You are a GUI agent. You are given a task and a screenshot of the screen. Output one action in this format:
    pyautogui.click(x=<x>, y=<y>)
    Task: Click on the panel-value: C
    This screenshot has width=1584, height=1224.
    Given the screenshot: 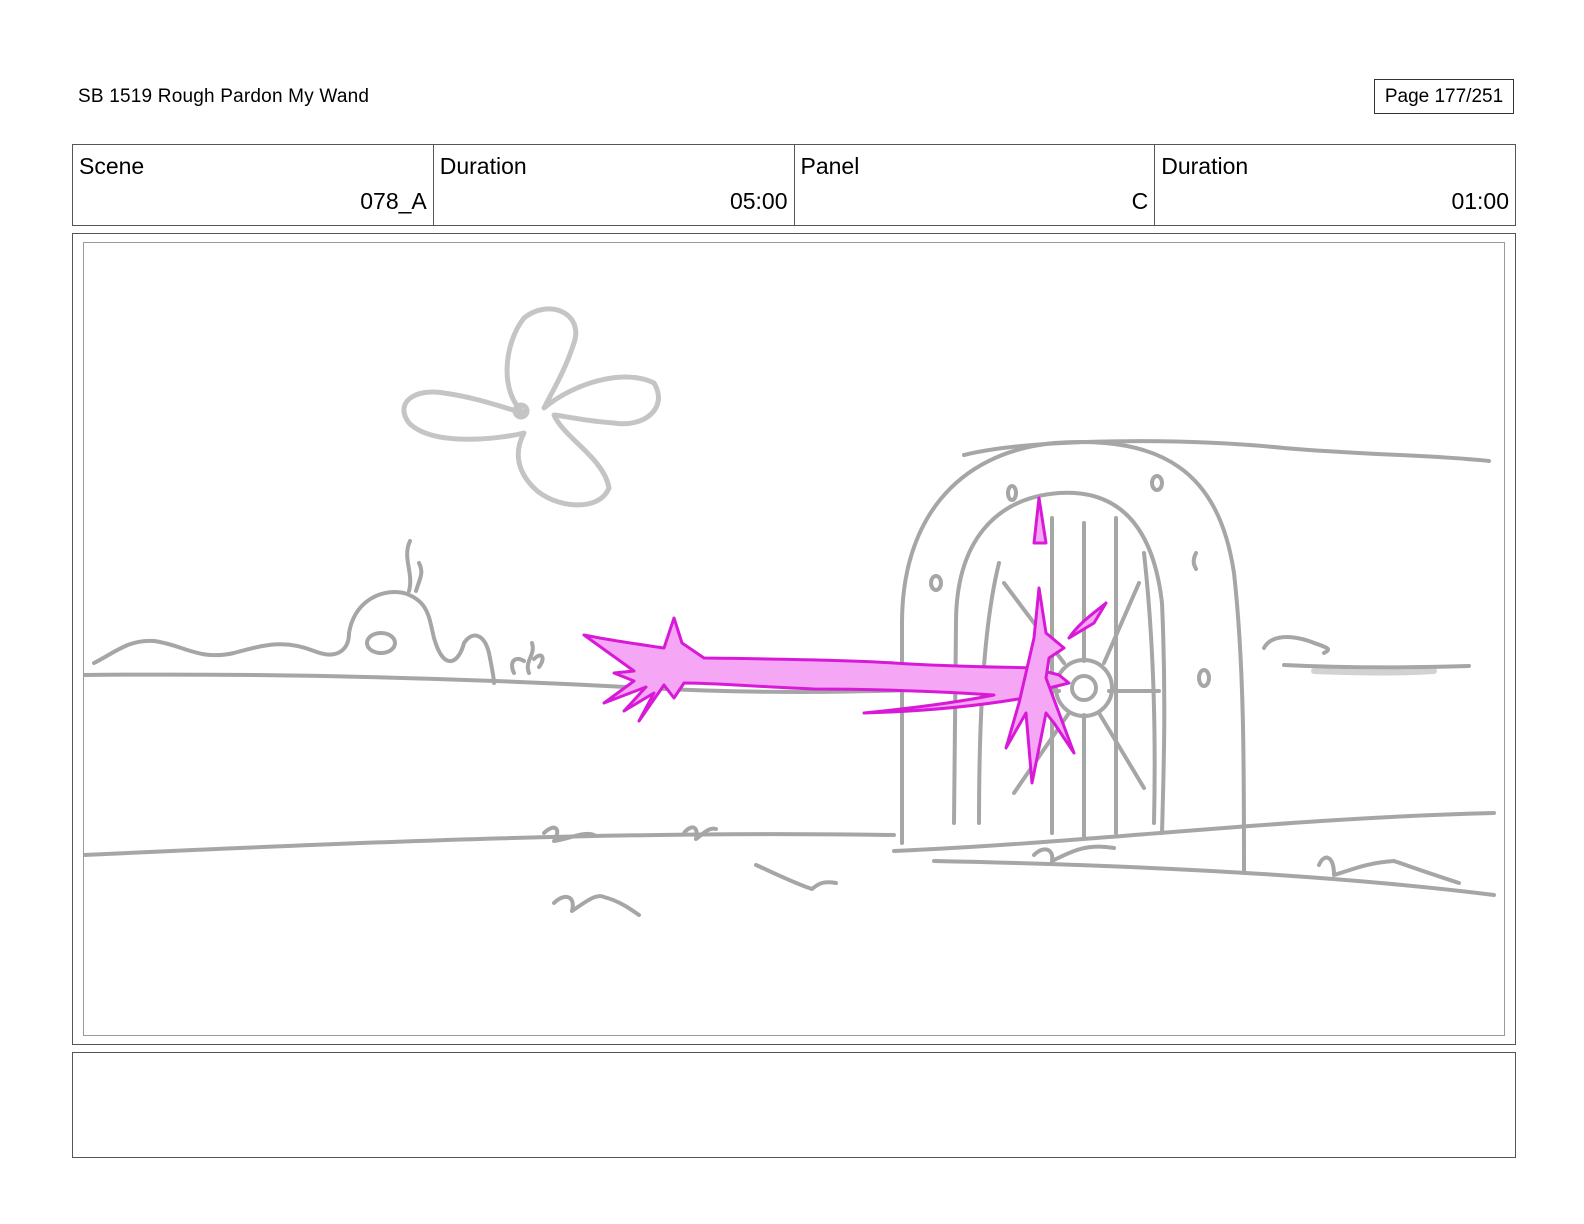 What is the action you would take?
    pyautogui.click(x=1140, y=201)
    